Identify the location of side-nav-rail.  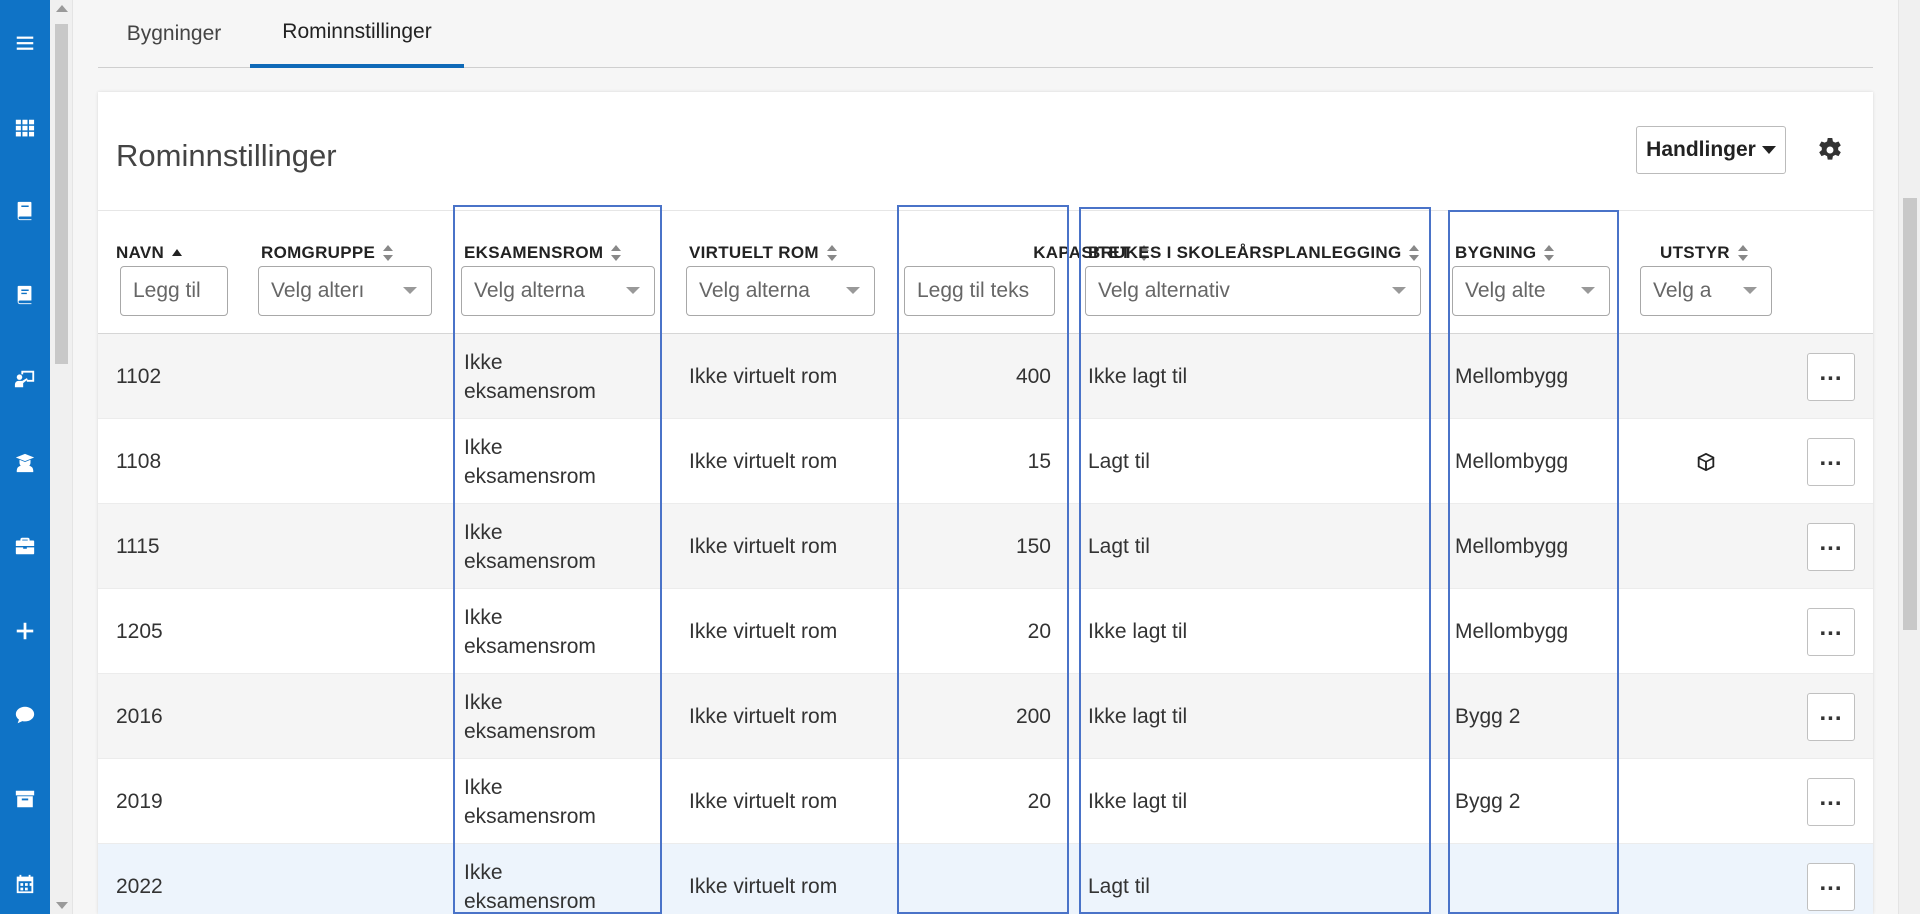
(25, 457).